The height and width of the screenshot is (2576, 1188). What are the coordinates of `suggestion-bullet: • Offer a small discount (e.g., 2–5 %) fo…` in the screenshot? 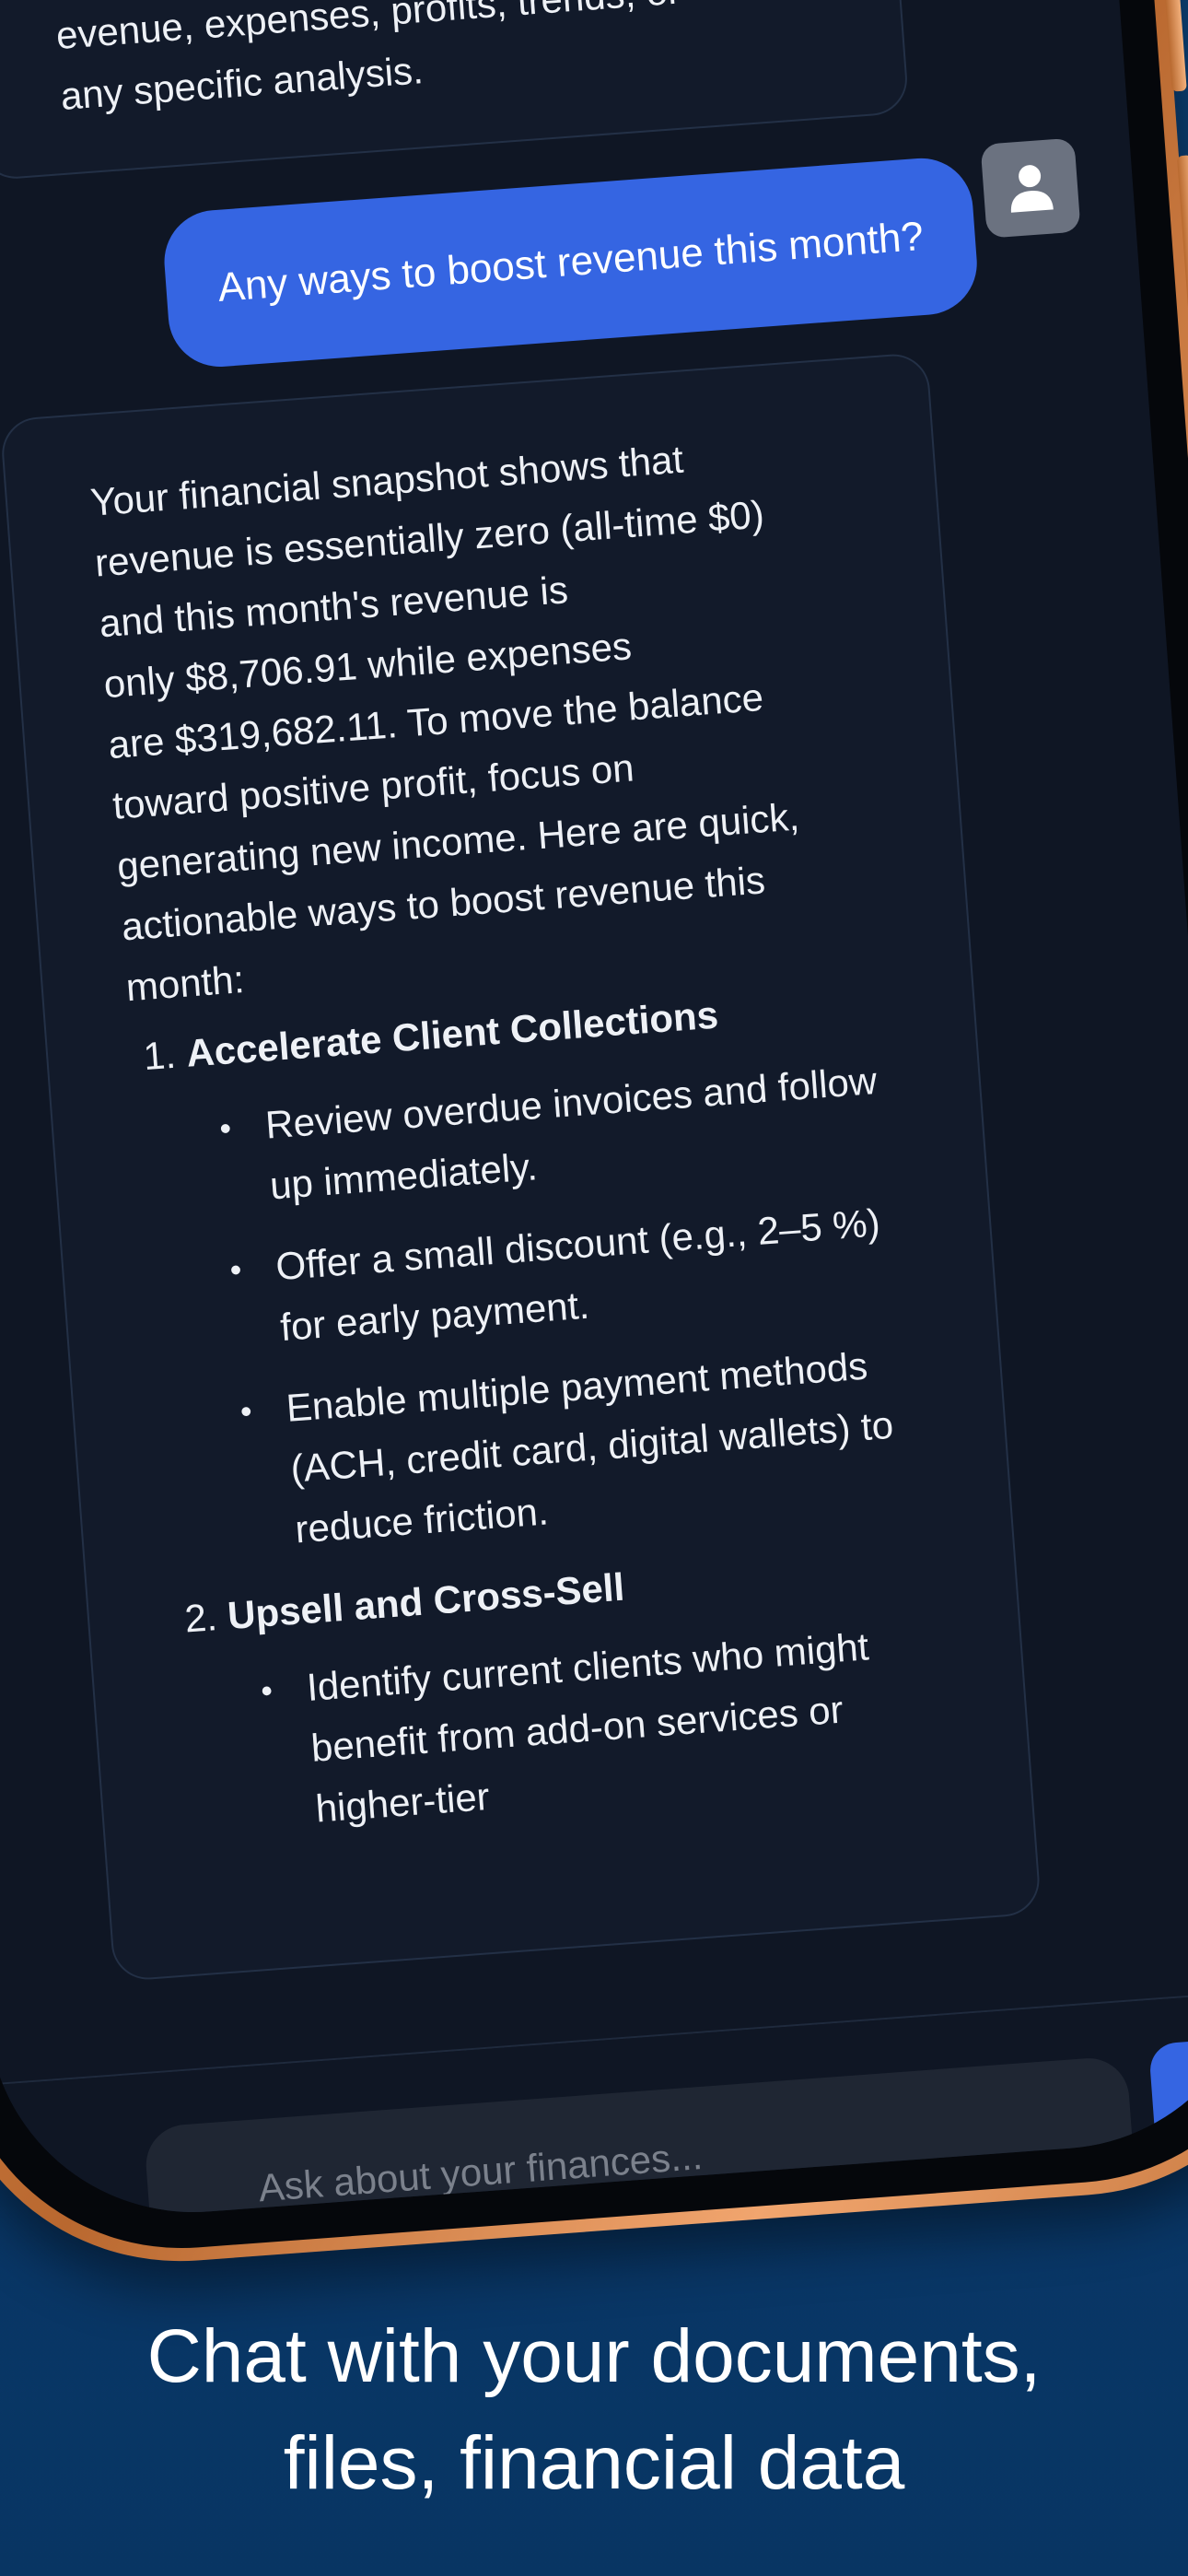 It's located at (593, 1272).